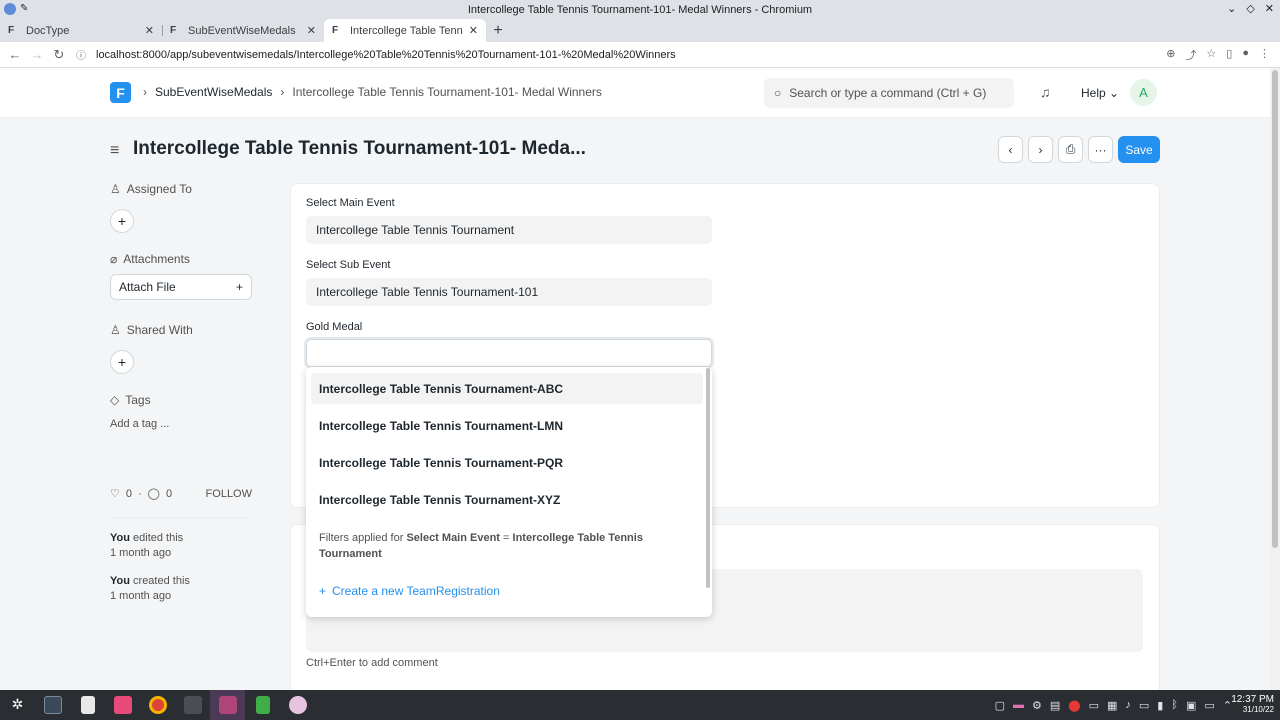 This screenshot has height=720, width=1280. What do you see at coordinates (1264, 55) in the screenshot?
I see `browser-menu-icon: ⋮` at bounding box center [1264, 55].